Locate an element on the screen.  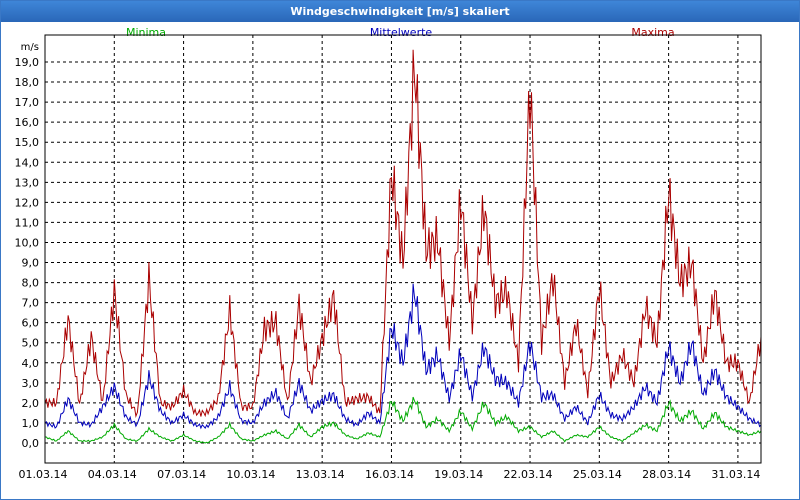
y-tick-label: 14,0 is located at coordinates (27, 162).